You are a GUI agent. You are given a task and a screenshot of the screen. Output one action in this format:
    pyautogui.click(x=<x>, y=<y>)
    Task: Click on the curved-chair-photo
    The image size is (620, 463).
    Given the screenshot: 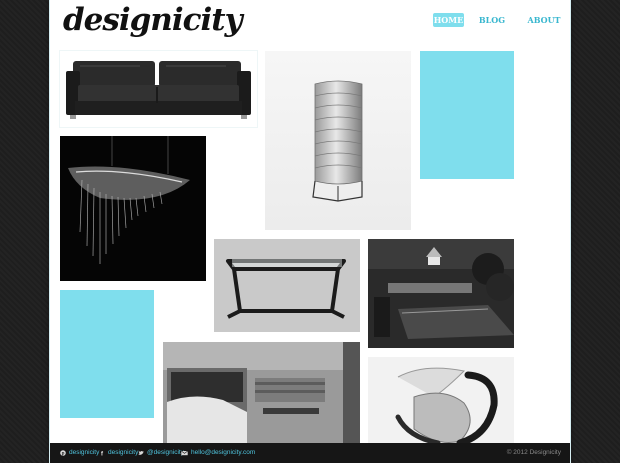 What is the action you would take?
    pyautogui.click(x=441, y=404)
    